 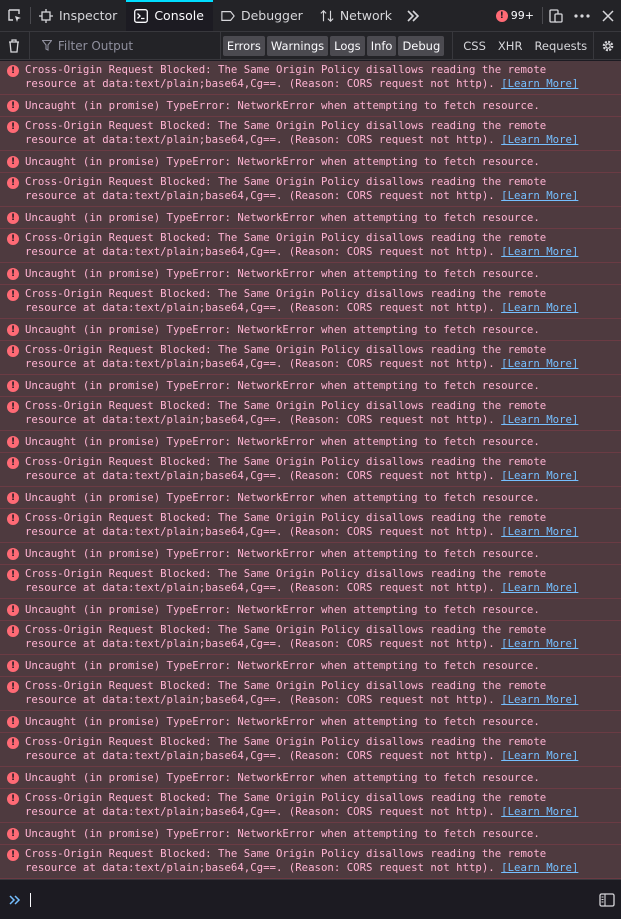 What do you see at coordinates (347, 45) in the screenshot?
I see `filter-logs-button: Logs` at bounding box center [347, 45].